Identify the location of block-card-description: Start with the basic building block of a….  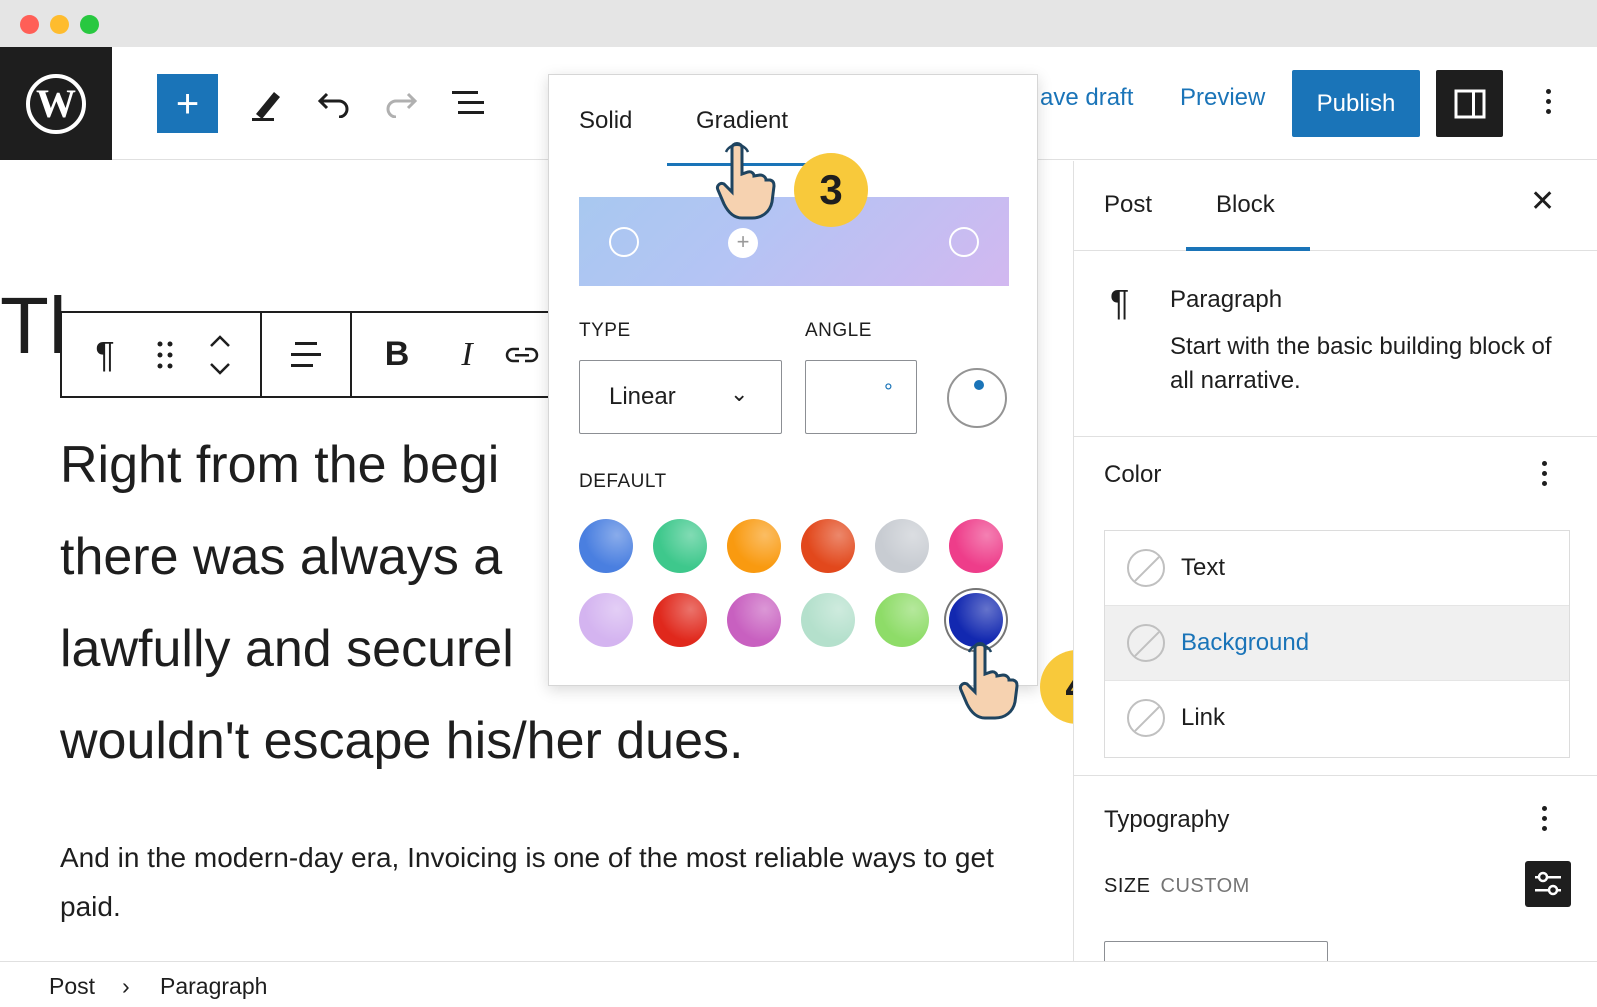
(1361, 363).